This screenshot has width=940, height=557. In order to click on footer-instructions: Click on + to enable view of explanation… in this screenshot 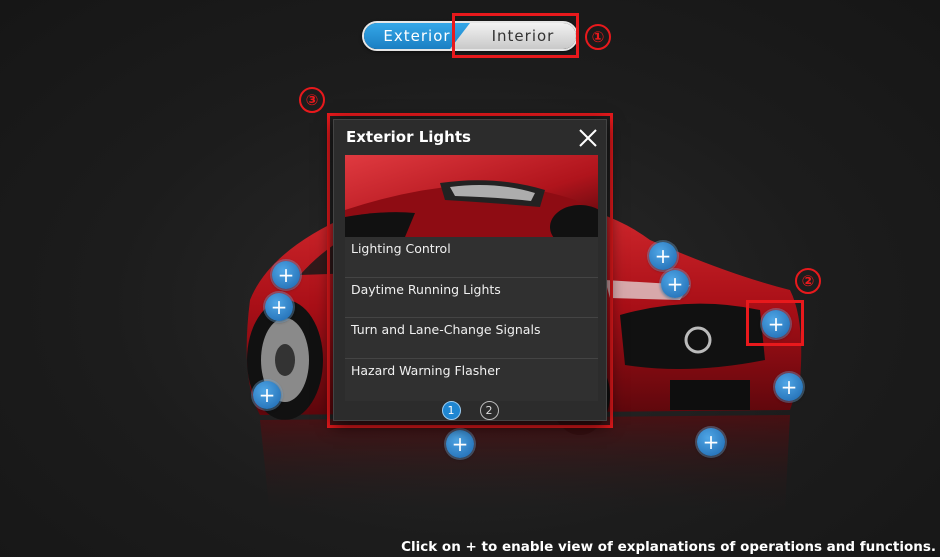, I will do `click(668, 547)`.